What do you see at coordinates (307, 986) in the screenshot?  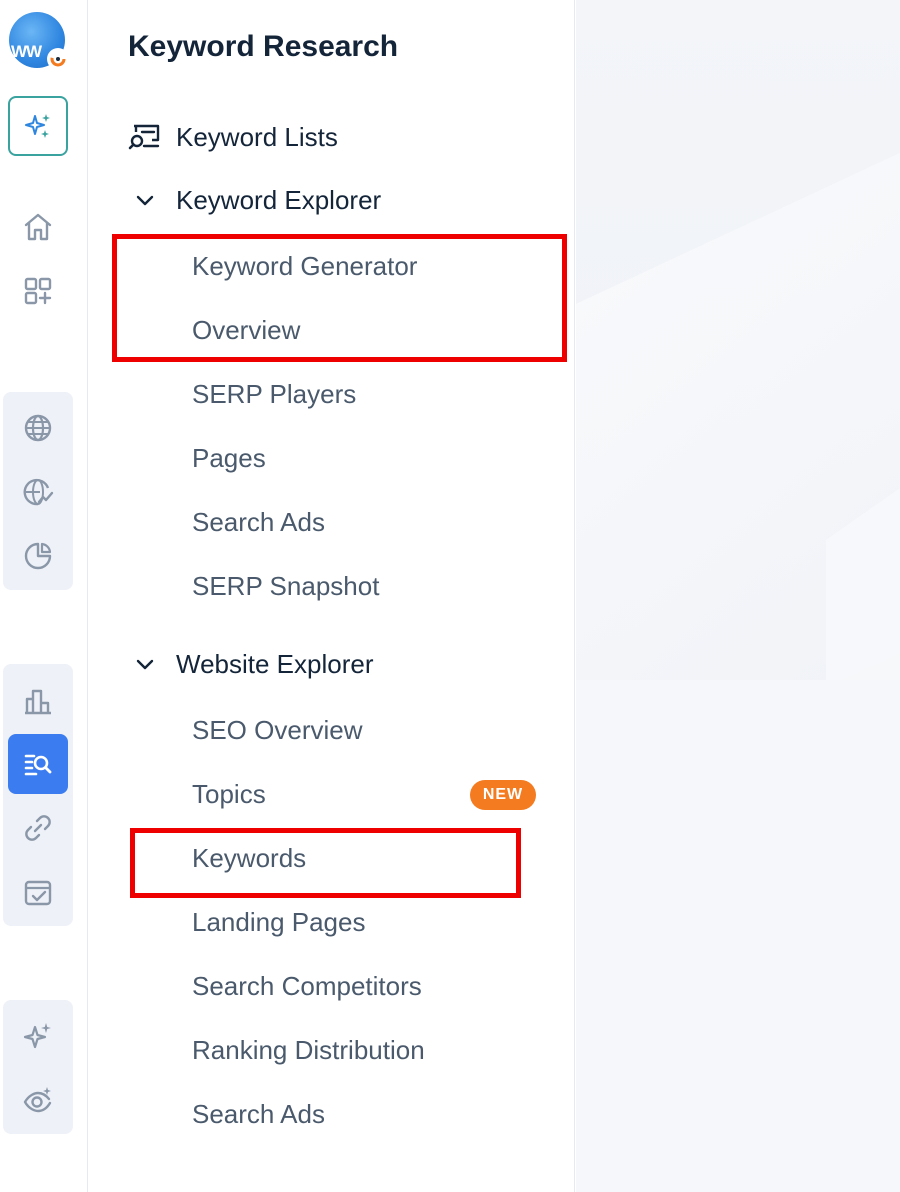 I see `menu-item-search-competitors: Search Competitors` at bounding box center [307, 986].